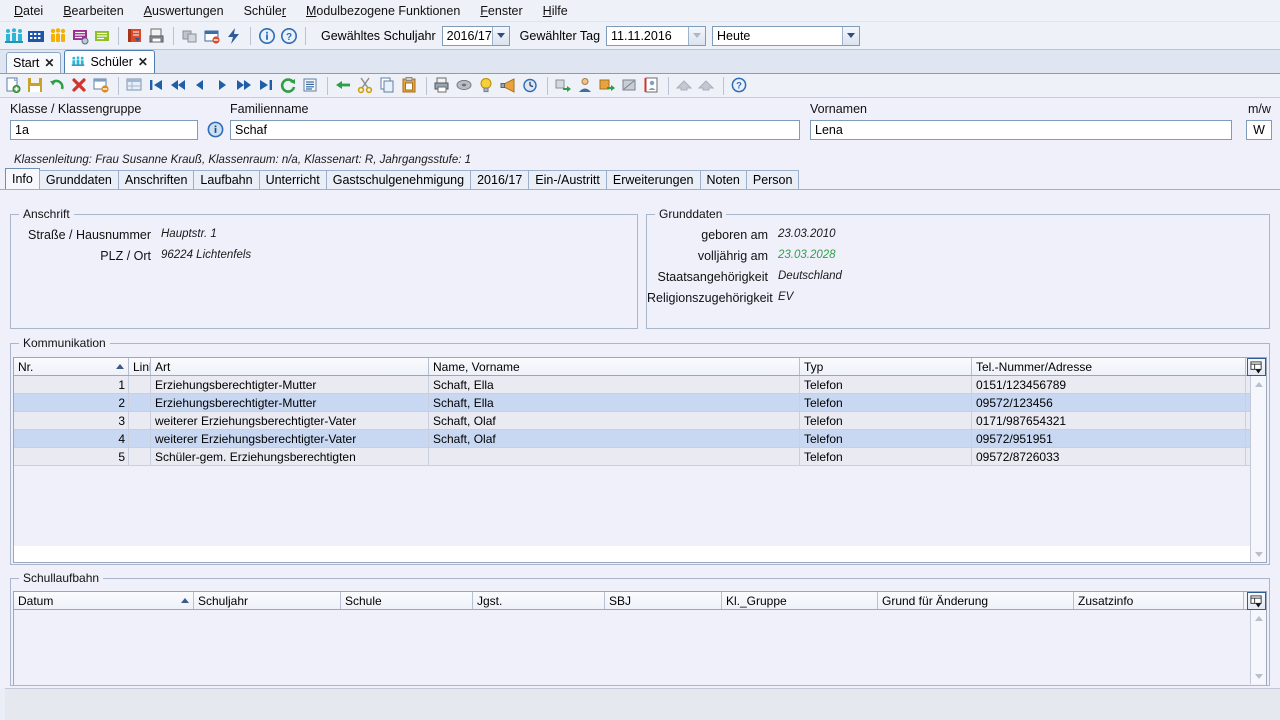 This screenshot has width=1280, height=720. I want to click on menu-item-datei: DDateiatei, so click(28, 11).